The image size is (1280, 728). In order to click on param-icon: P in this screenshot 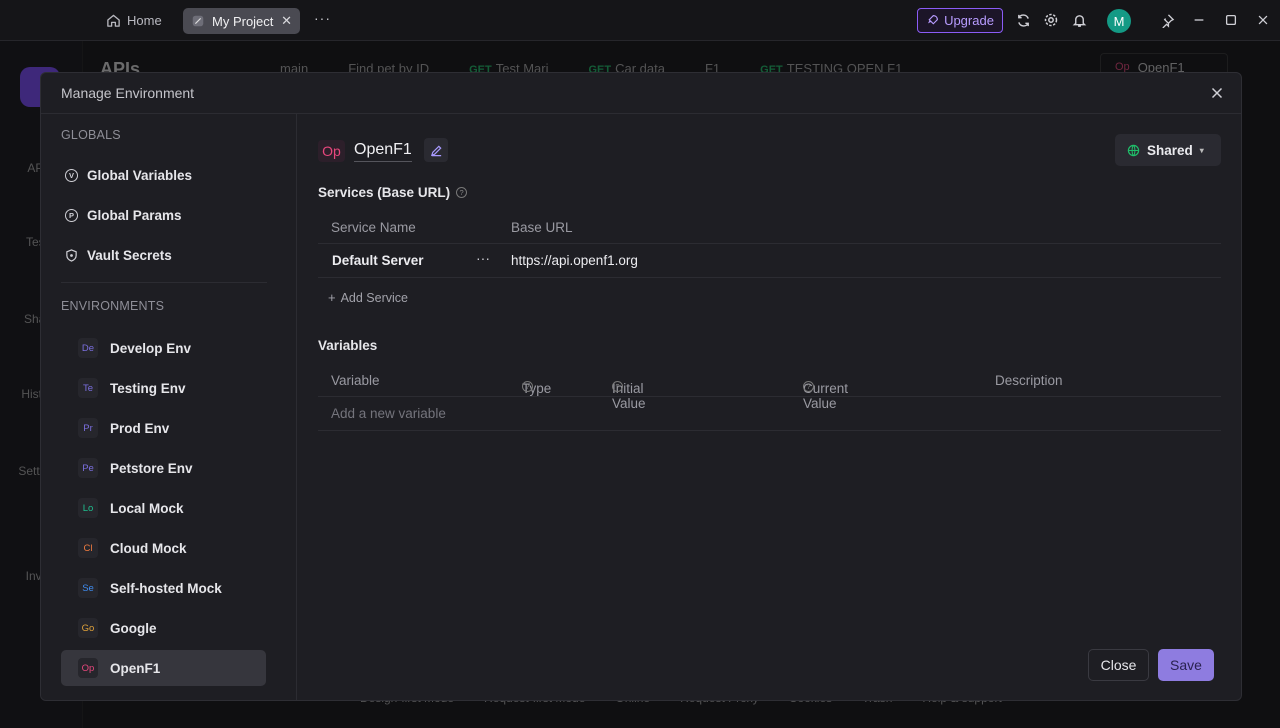, I will do `click(71, 215)`.